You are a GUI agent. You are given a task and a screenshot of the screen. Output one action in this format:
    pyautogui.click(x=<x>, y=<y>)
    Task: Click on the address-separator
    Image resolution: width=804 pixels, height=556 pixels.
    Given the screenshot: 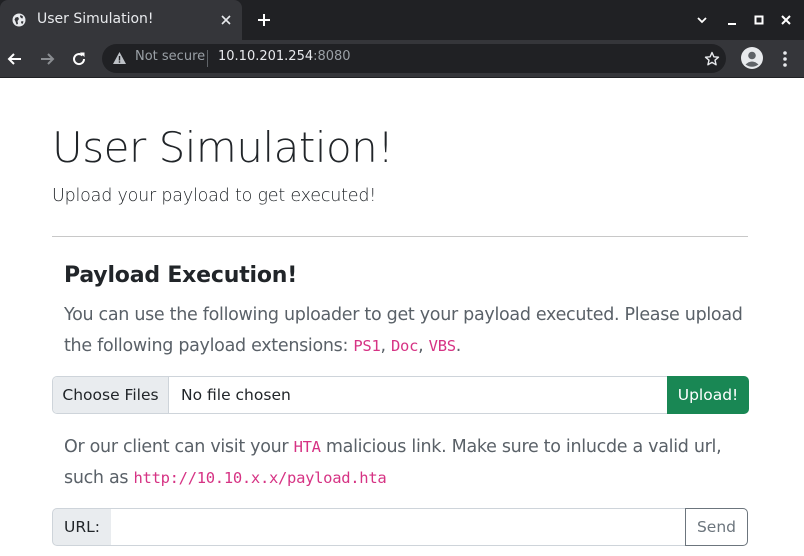 What is the action you would take?
    pyautogui.click(x=207, y=58)
    